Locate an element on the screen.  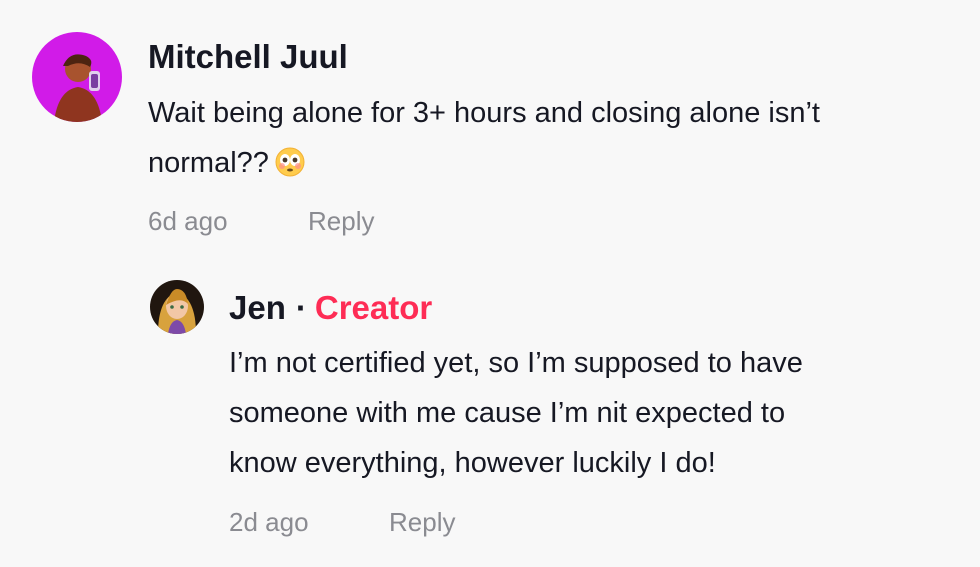
comment-time: 2d ago is located at coordinates (269, 522).